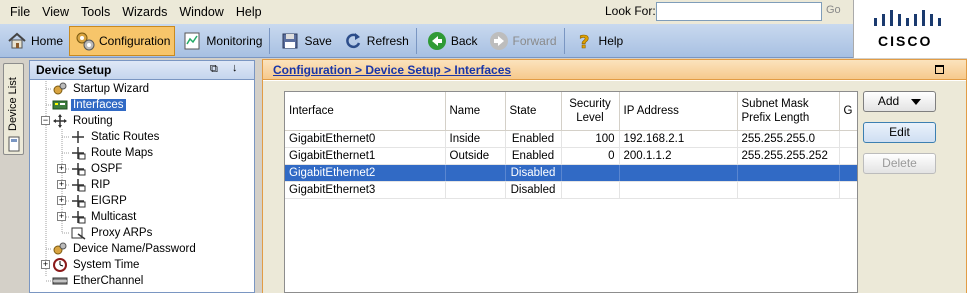  What do you see at coordinates (630, 11) in the screenshot?
I see `look-for-label: Look For:` at bounding box center [630, 11].